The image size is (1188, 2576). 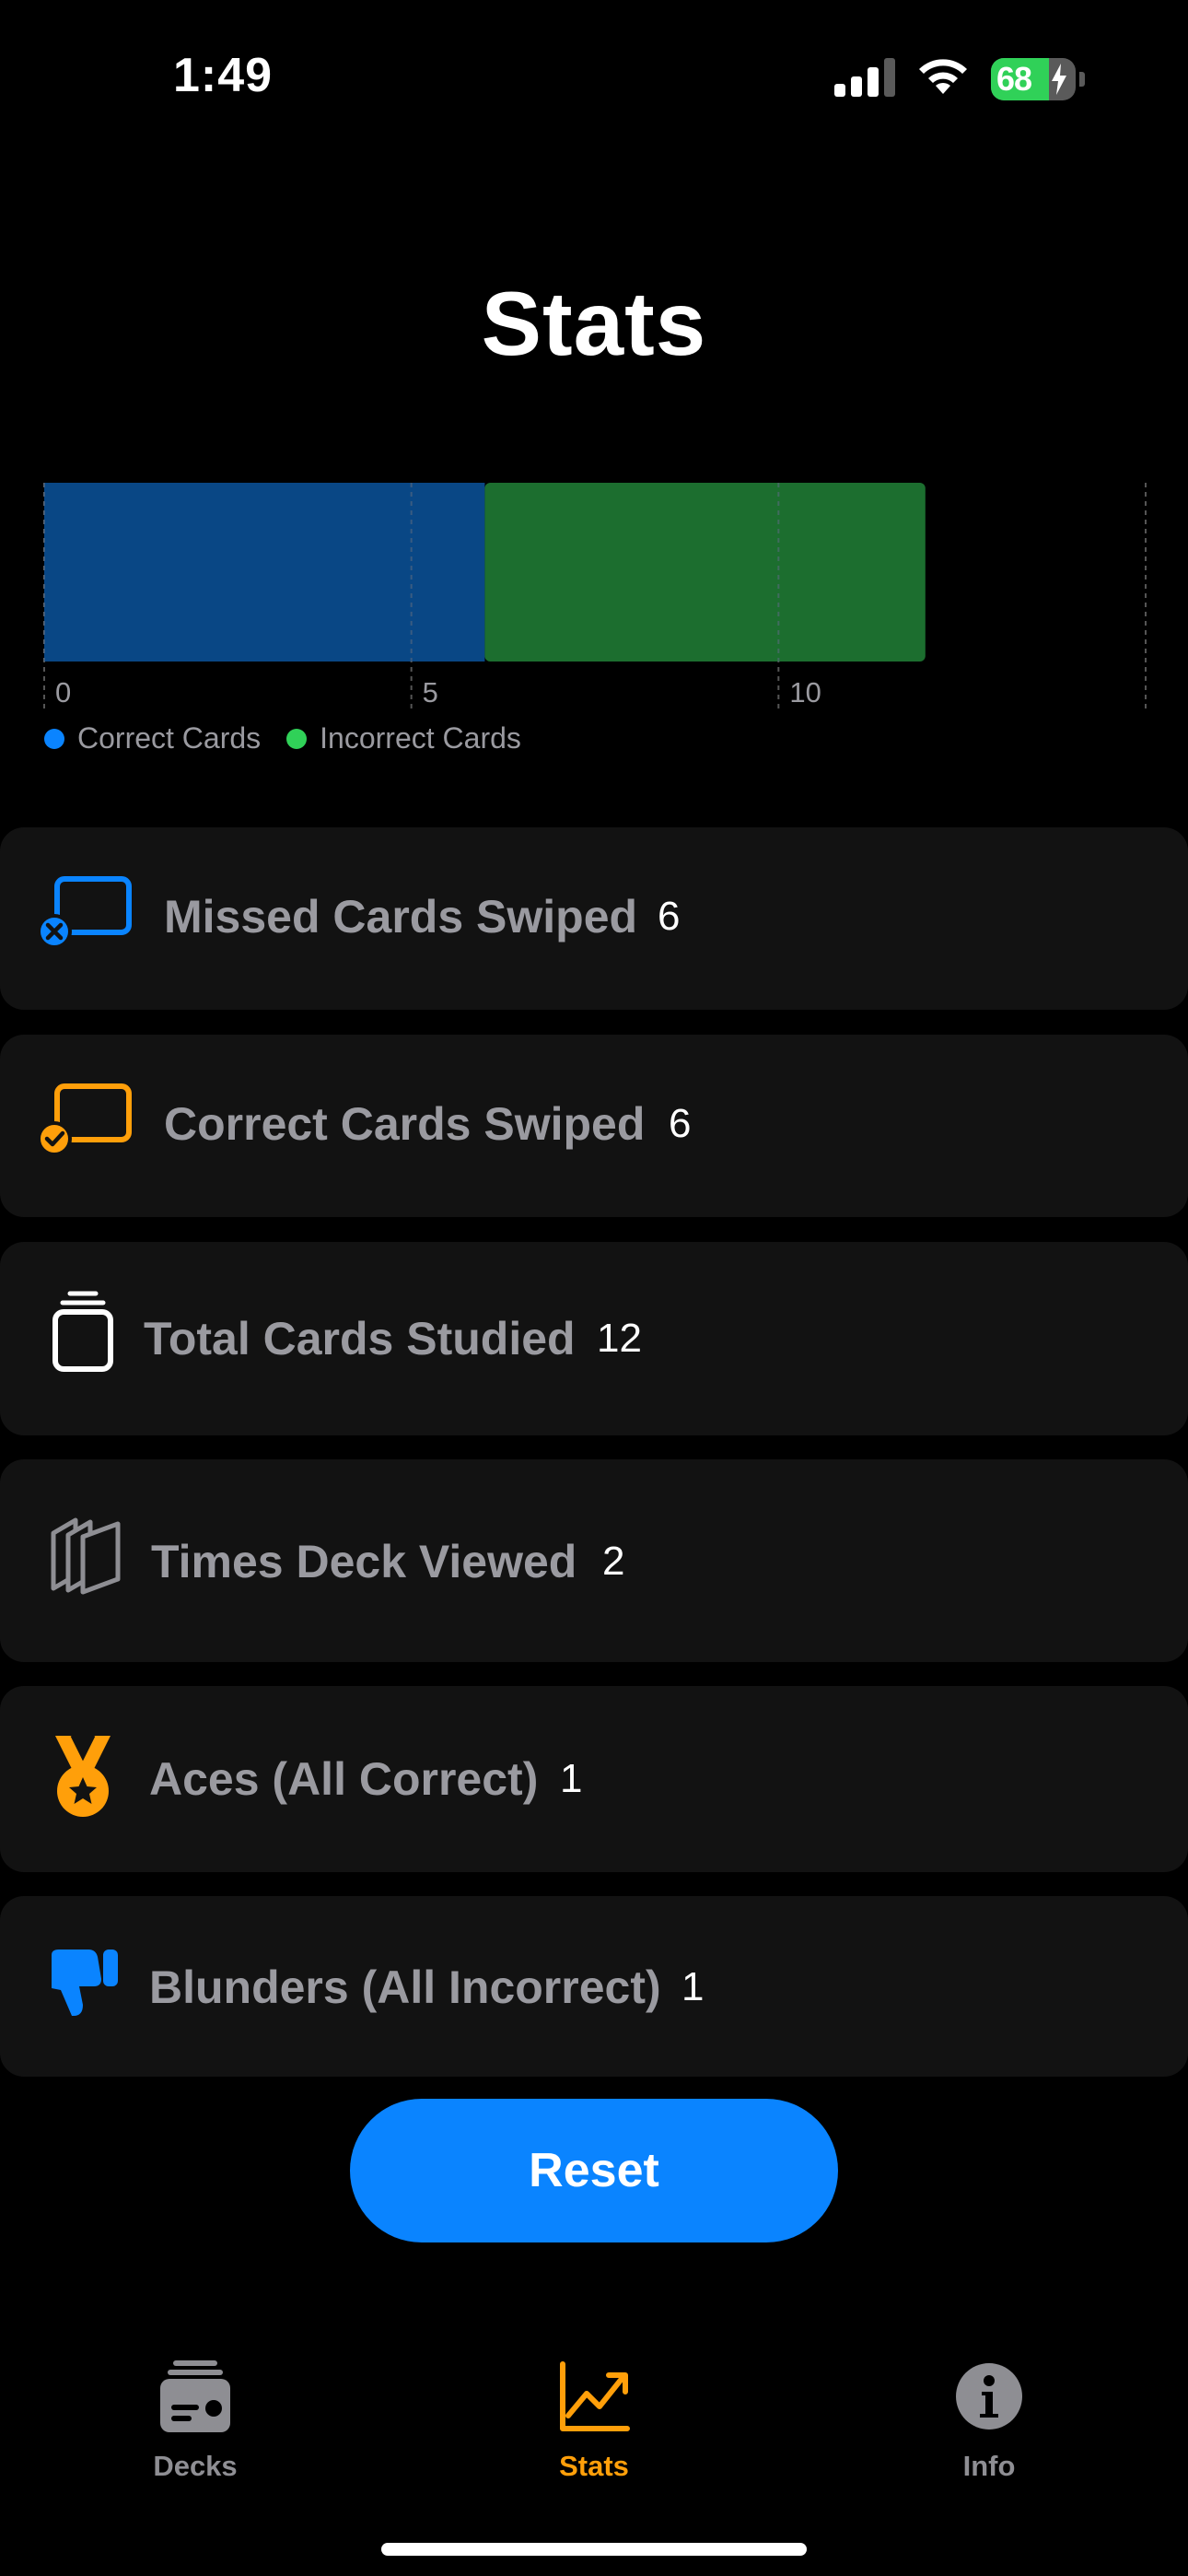 I want to click on stat-label-missed: Missed Cards Swiped, so click(x=401, y=917).